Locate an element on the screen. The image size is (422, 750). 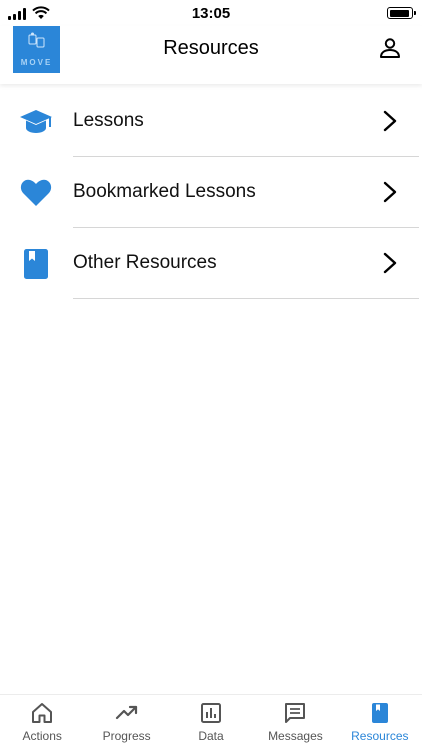
tab-label: Resources is located at coordinates (380, 736).